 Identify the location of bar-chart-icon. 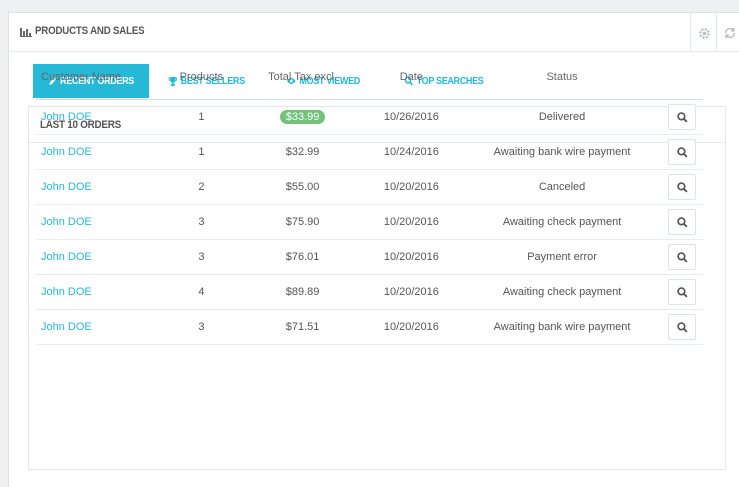
(26, 31).